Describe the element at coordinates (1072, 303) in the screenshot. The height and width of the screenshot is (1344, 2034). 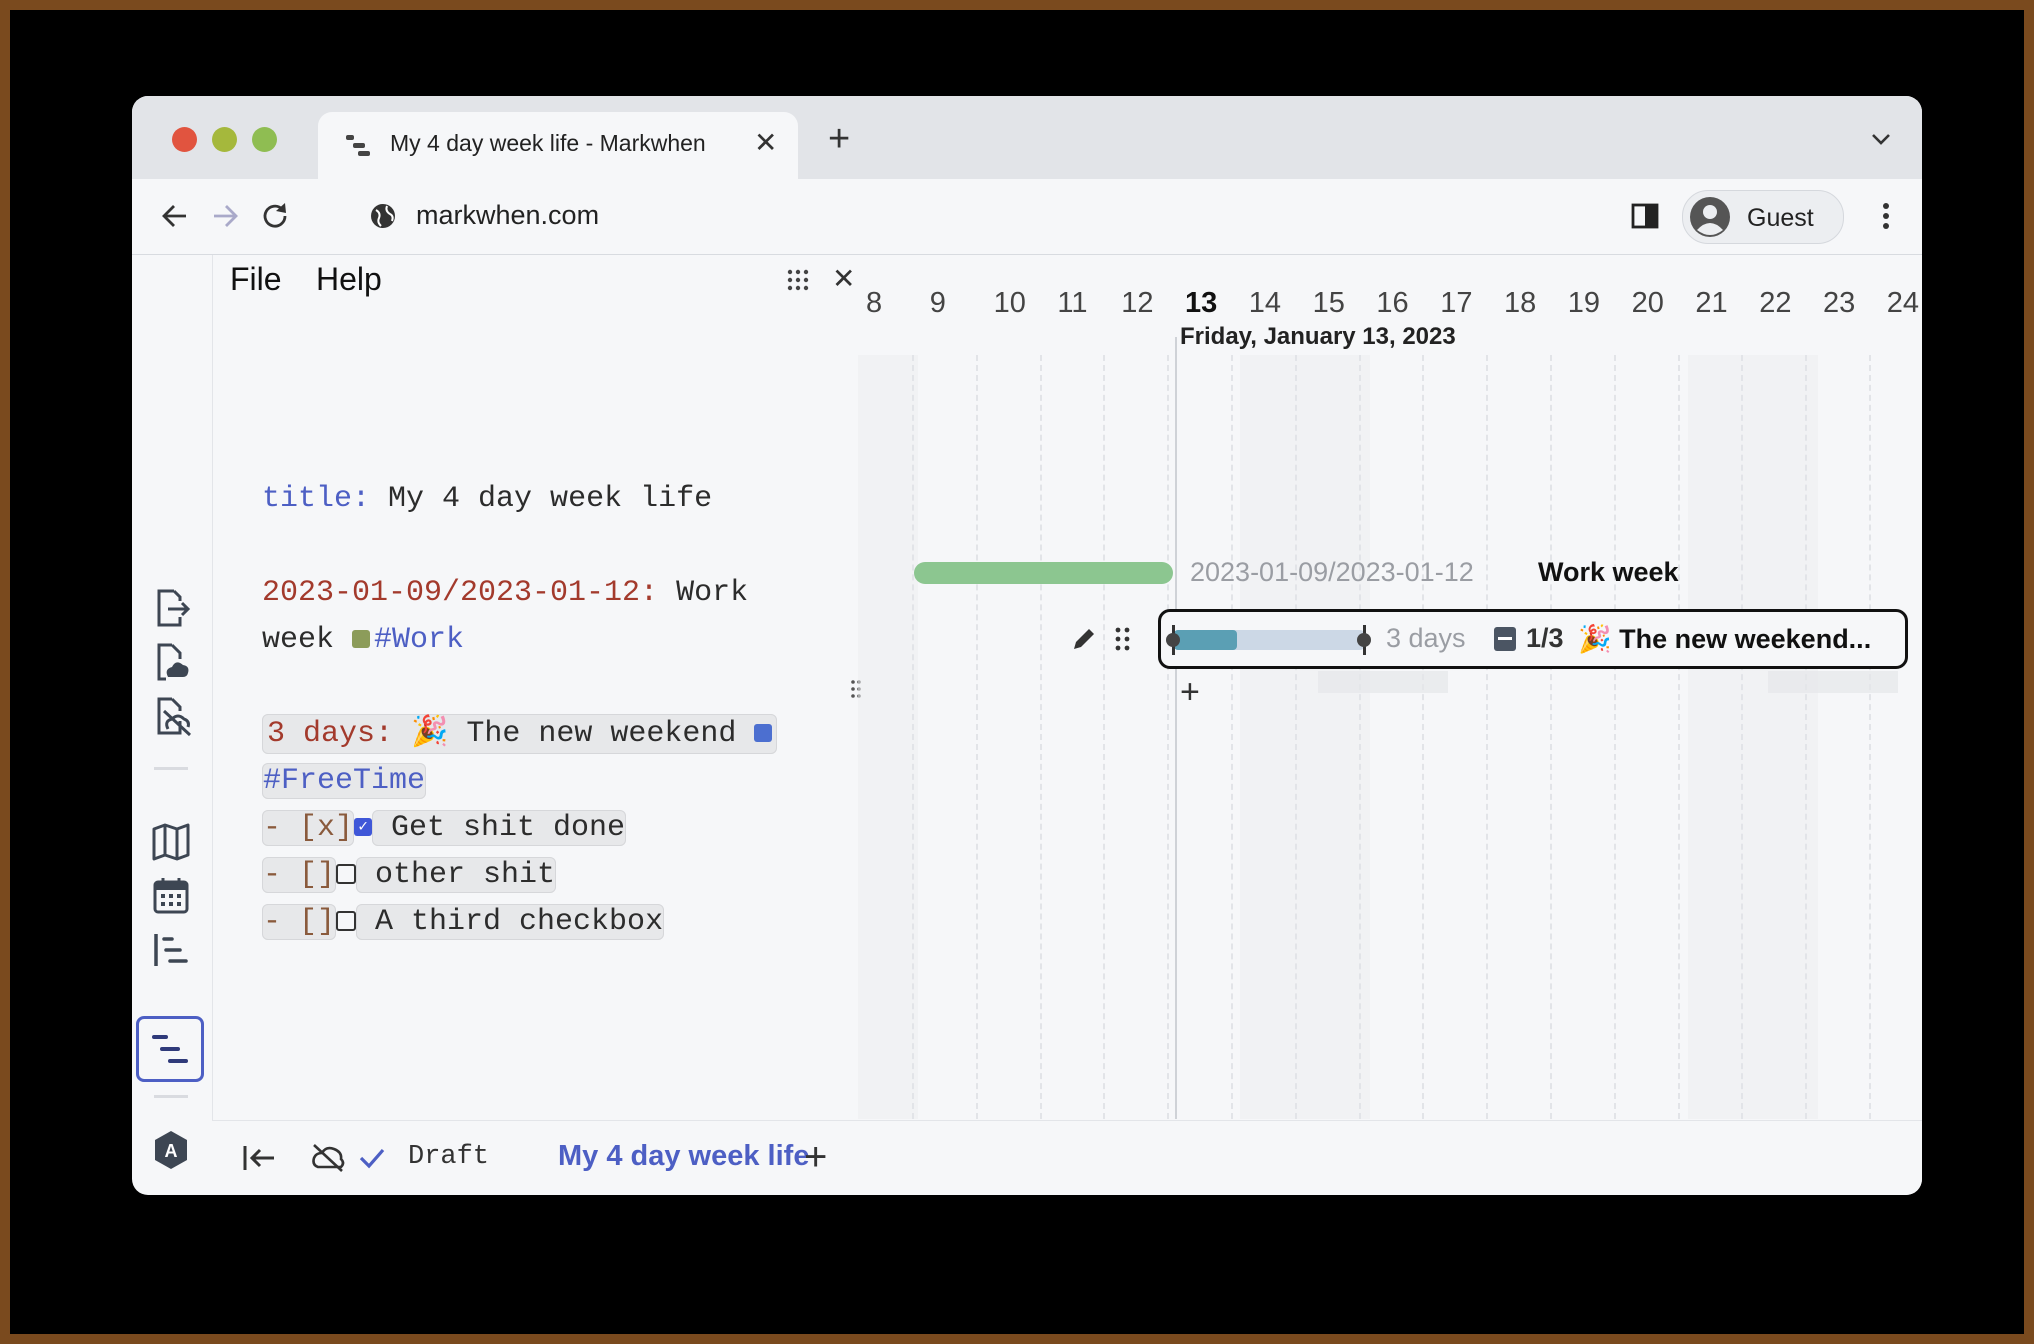
I see `day-label: 11` at that location.